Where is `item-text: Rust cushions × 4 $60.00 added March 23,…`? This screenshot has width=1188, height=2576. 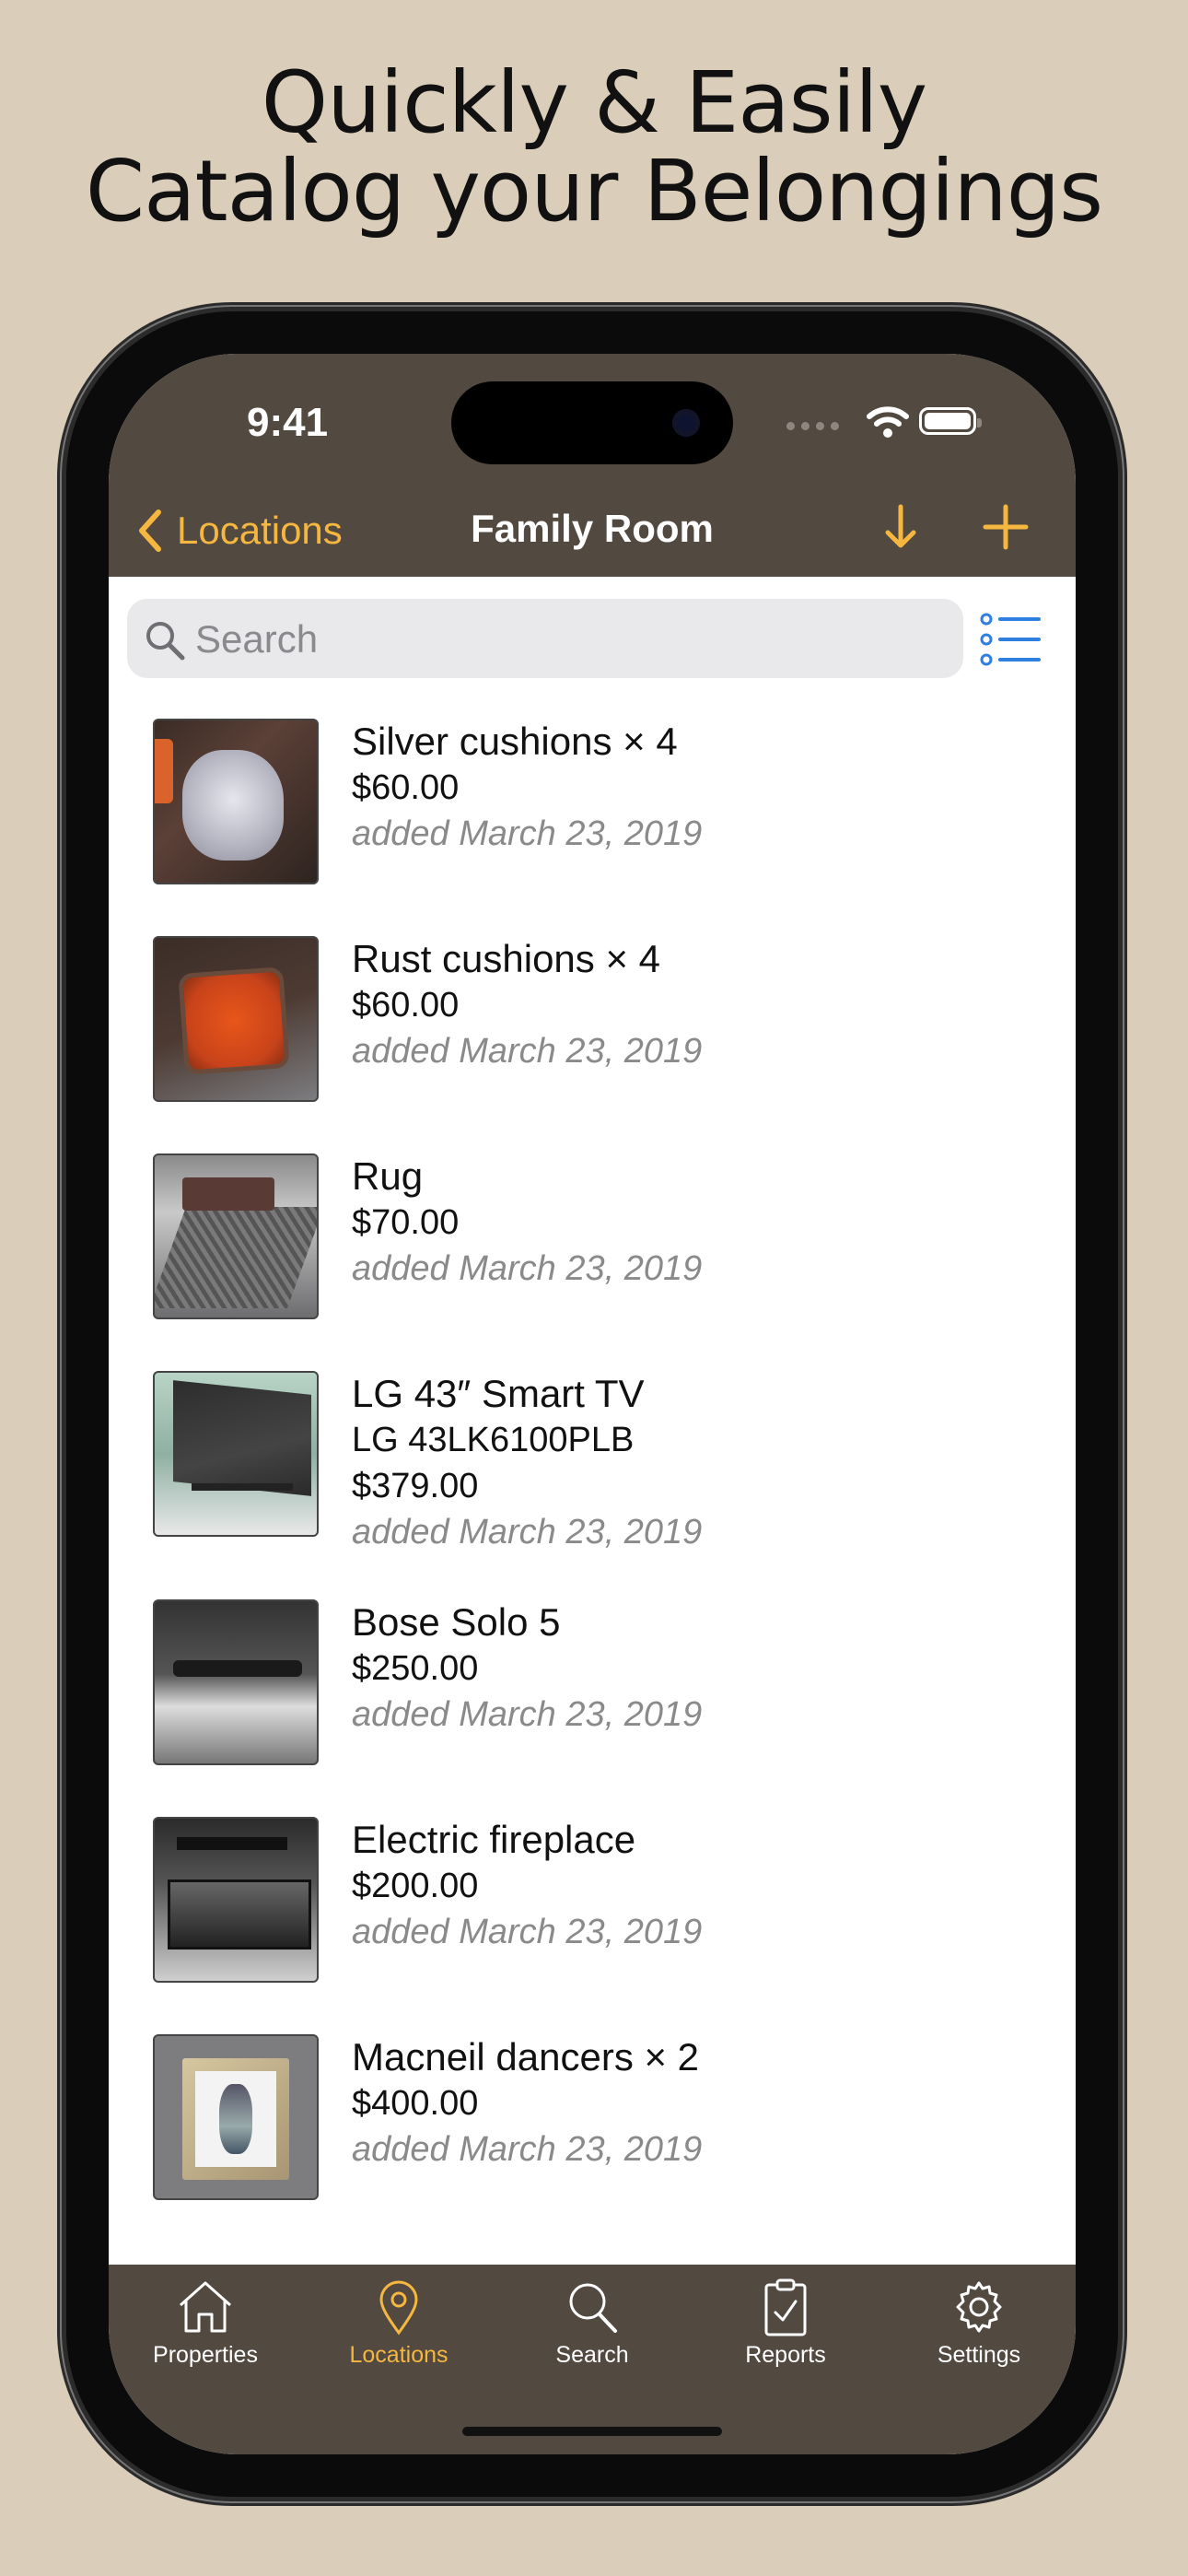
item-text: Rust cushions × 4 $60.00 added March 23,… is located at coordinates (527, 1019).